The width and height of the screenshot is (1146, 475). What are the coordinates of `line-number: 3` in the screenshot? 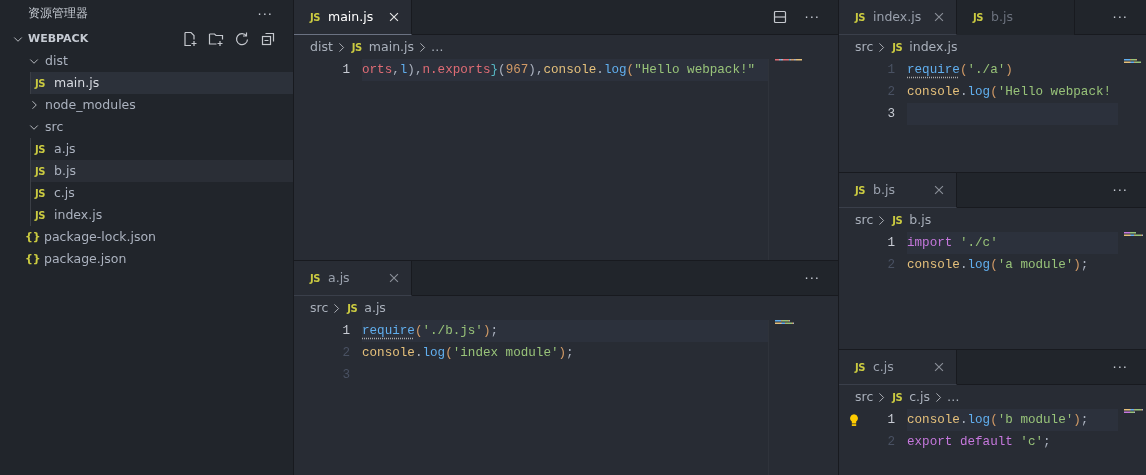 It's located at (890, 114).